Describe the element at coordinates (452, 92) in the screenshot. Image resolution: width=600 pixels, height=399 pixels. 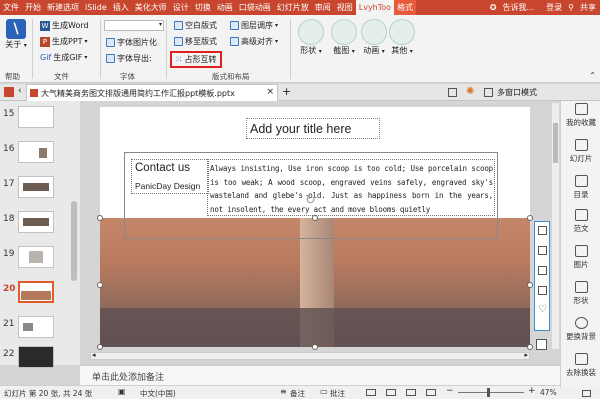
I see `panel-icon` at that location.